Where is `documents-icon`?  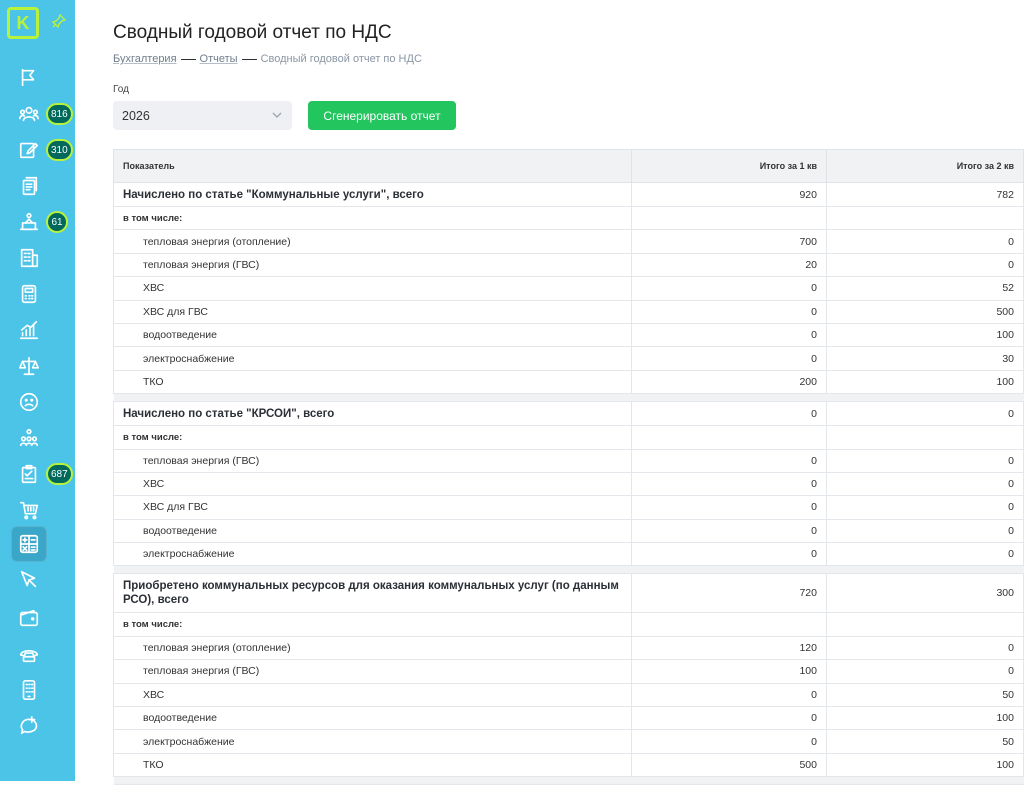
documents-icon is located at coordinates (29, 186).